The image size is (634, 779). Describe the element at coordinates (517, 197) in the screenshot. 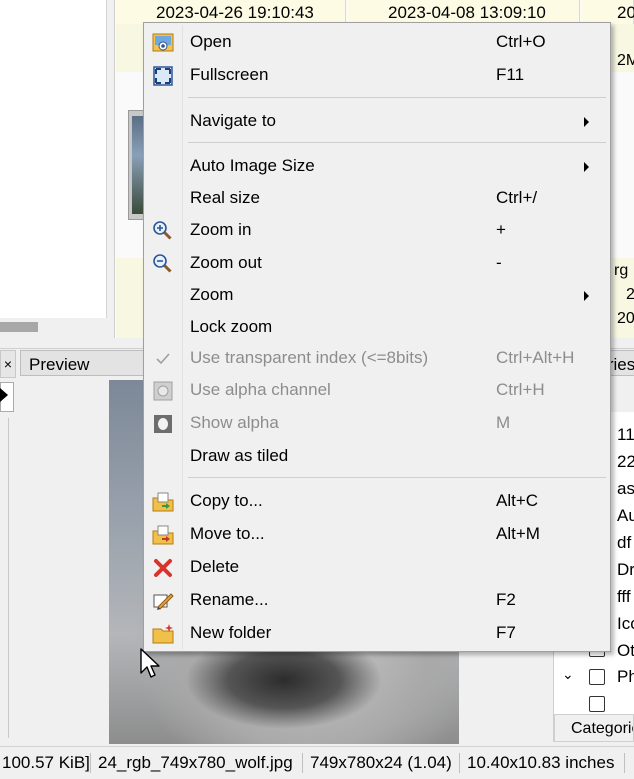

I see `menu-item-shortcut: Ctrl+/` at that location.